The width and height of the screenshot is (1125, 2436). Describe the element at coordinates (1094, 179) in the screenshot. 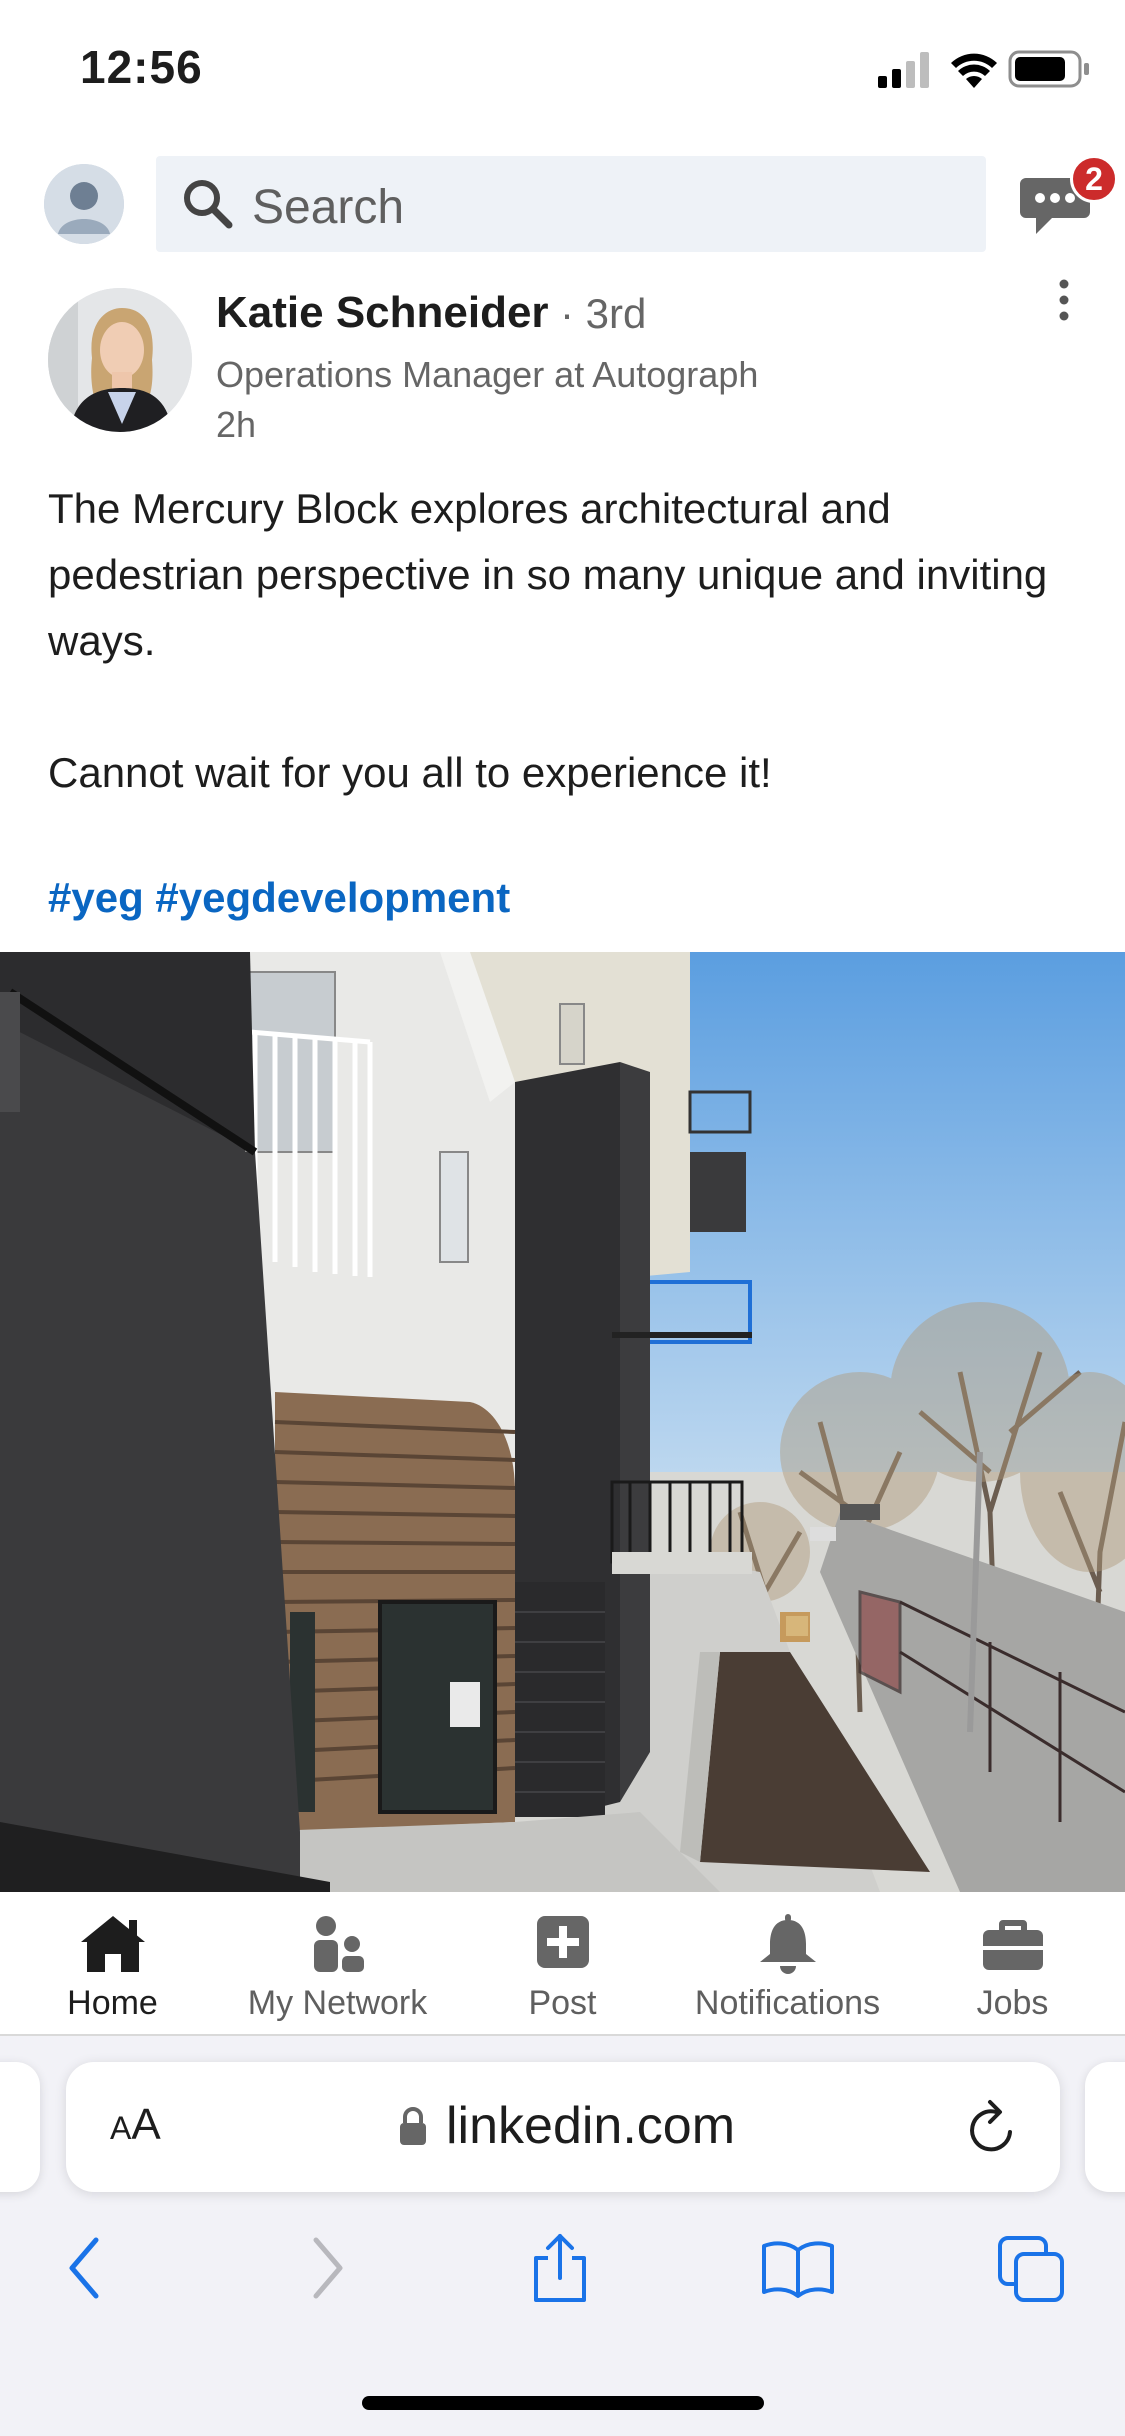

I see `messages-badge: 2` at that location.